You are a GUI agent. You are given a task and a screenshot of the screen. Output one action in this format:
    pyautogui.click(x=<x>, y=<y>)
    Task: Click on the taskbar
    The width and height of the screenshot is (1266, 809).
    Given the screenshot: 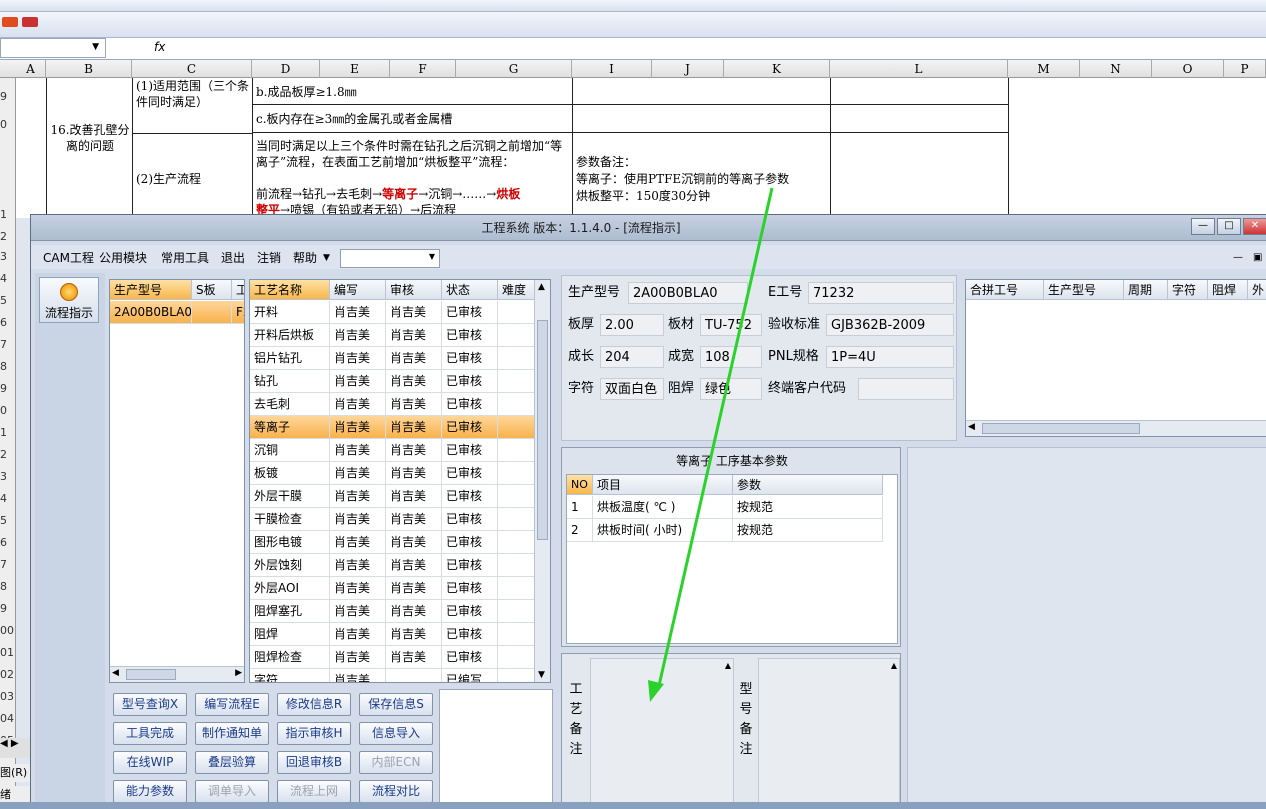 What is the action you would take?
    pyautogui.click(x=633, y=805)
    